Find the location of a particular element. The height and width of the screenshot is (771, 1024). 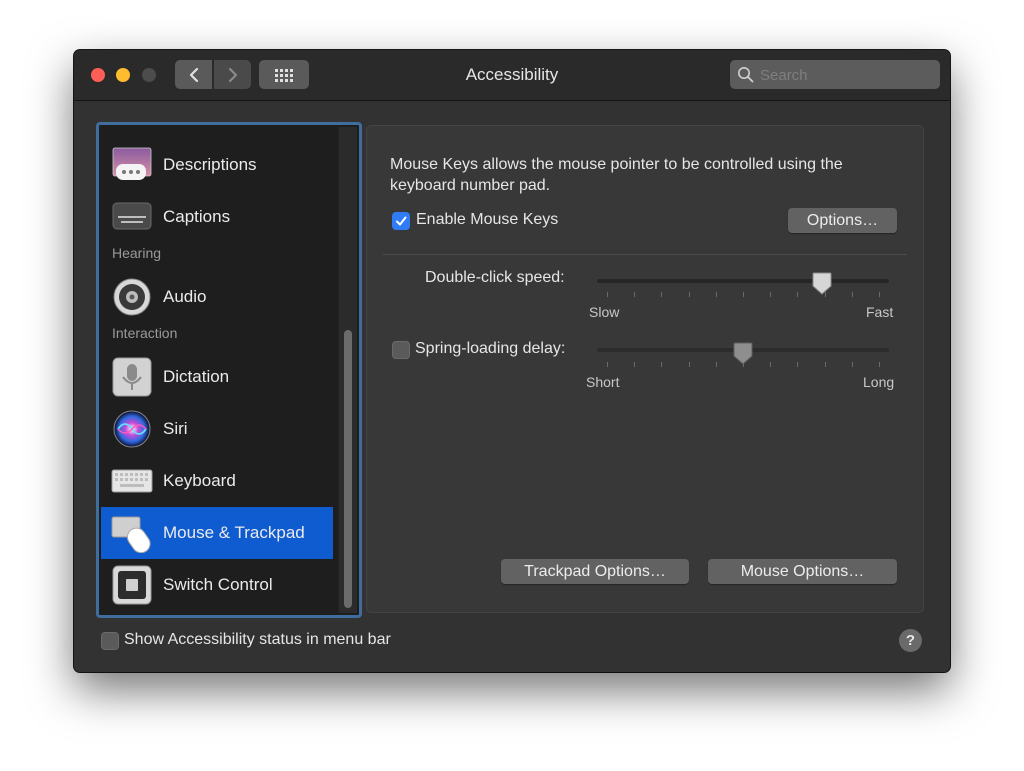

sidebar-item-captions: Captions is located at coordinates (217, 217).